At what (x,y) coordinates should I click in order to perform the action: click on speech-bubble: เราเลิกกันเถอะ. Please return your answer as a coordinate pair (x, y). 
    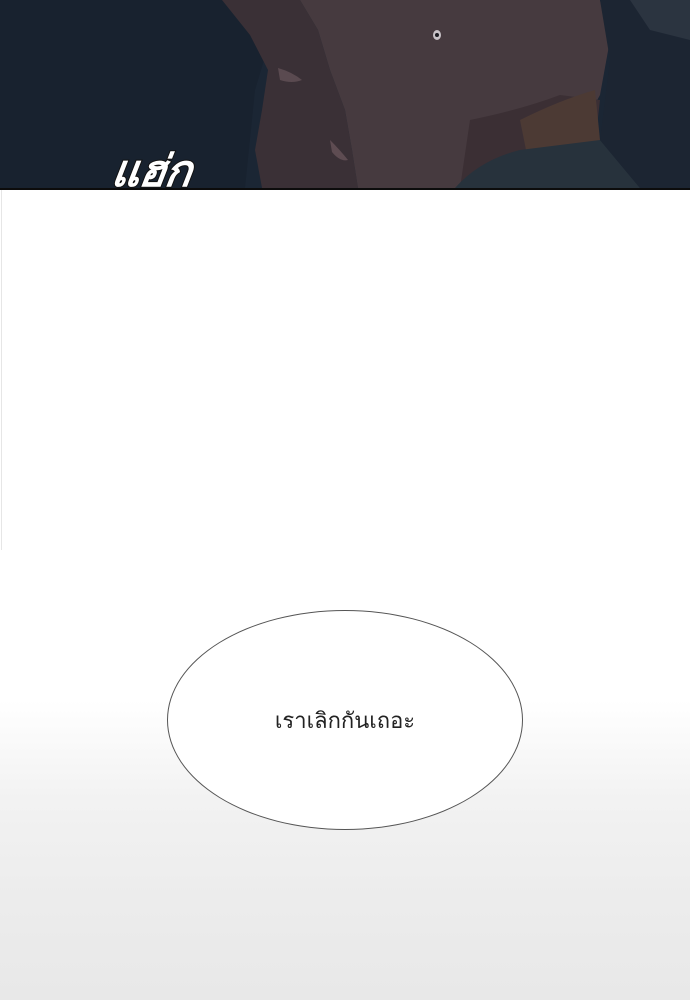
    Looking at the image, I should click on (345, 720).